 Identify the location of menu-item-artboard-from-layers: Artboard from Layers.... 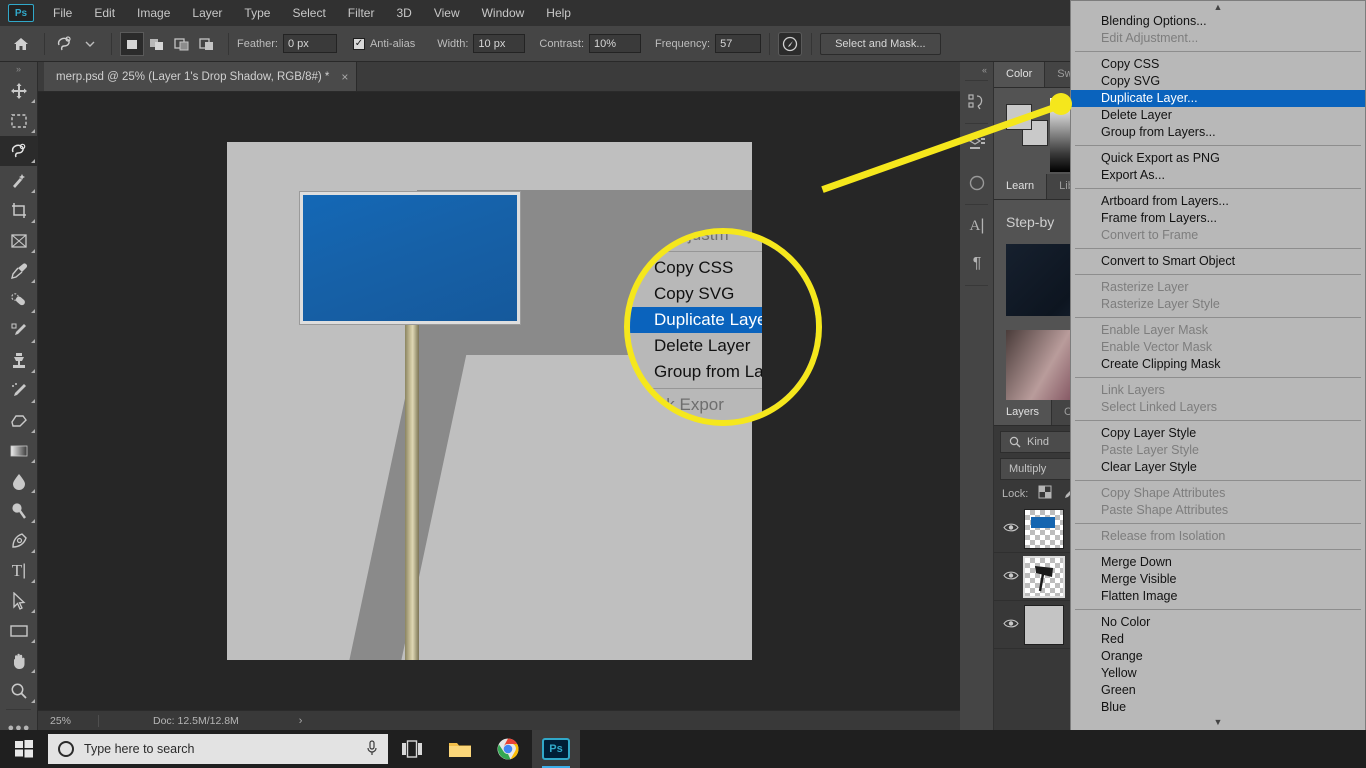
(1218, 201).